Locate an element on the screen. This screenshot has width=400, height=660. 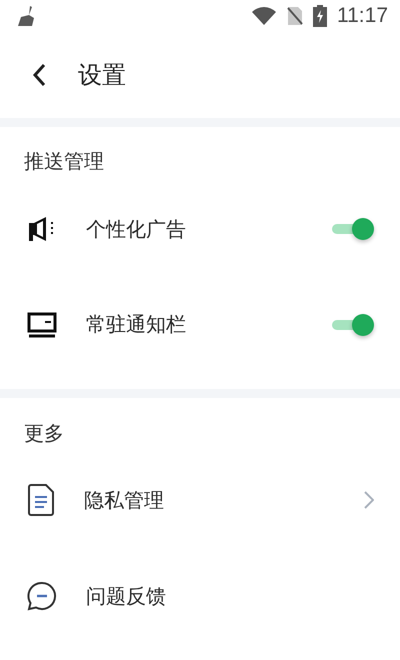
page-title: 设置 is located at coordinates (102, 76).